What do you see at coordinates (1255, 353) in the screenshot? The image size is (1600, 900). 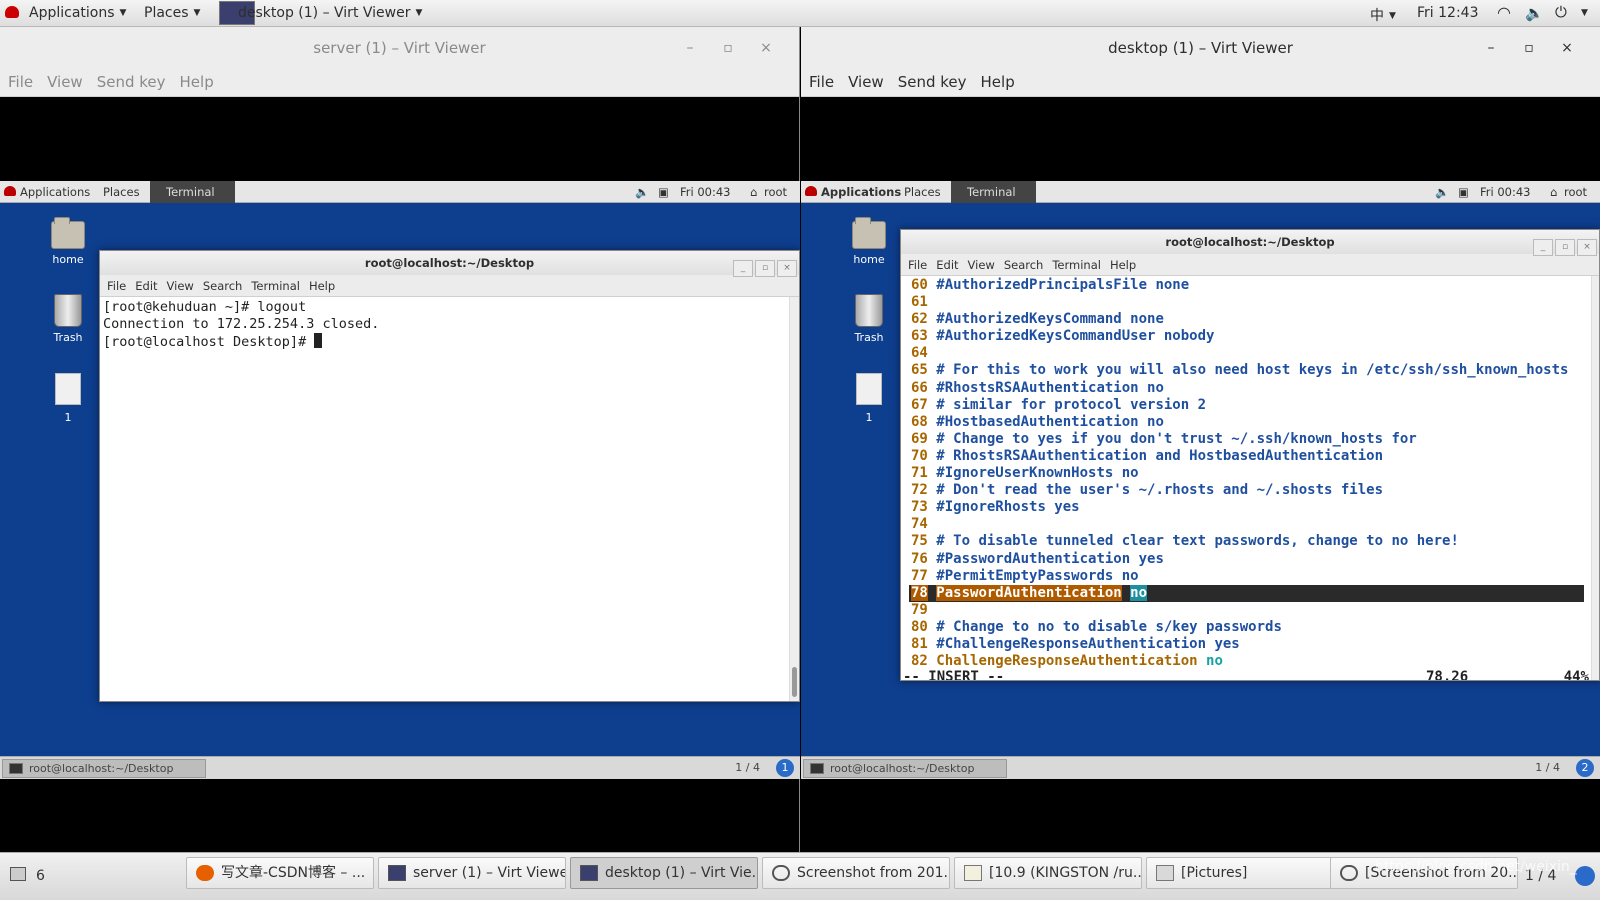 I see `vim-line: 64` at bounding box center [1255, 353].